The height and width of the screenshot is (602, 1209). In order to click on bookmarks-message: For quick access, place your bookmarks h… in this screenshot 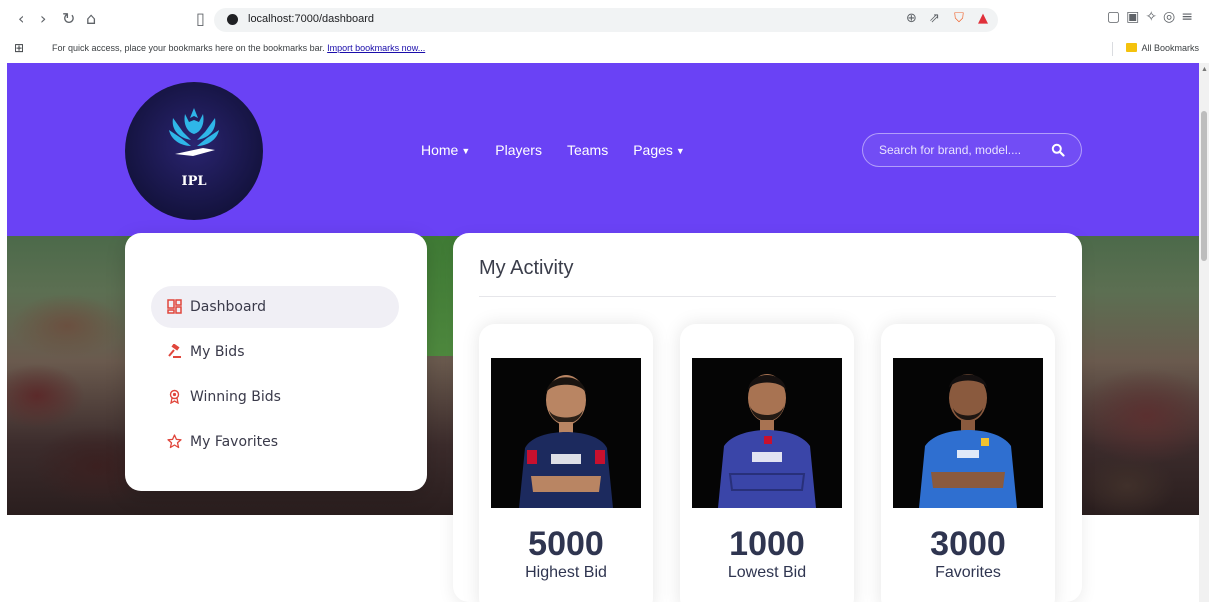, I will do `click(238, 48)`.